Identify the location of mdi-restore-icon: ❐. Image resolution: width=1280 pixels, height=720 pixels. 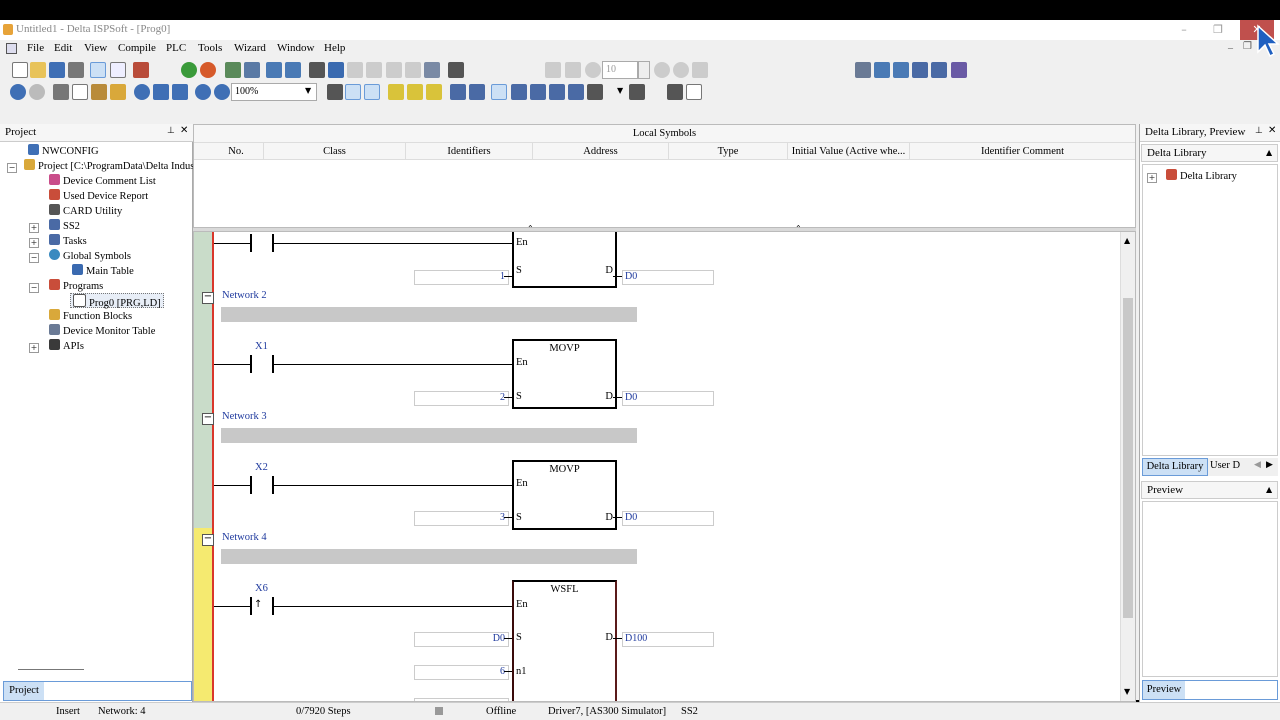
(1247, 46).